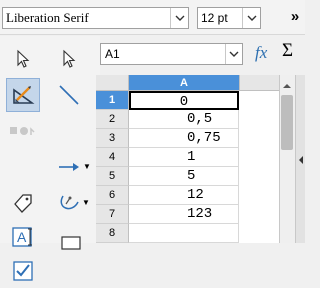  I want to click on points-arrow-icon, so click(69, 59).